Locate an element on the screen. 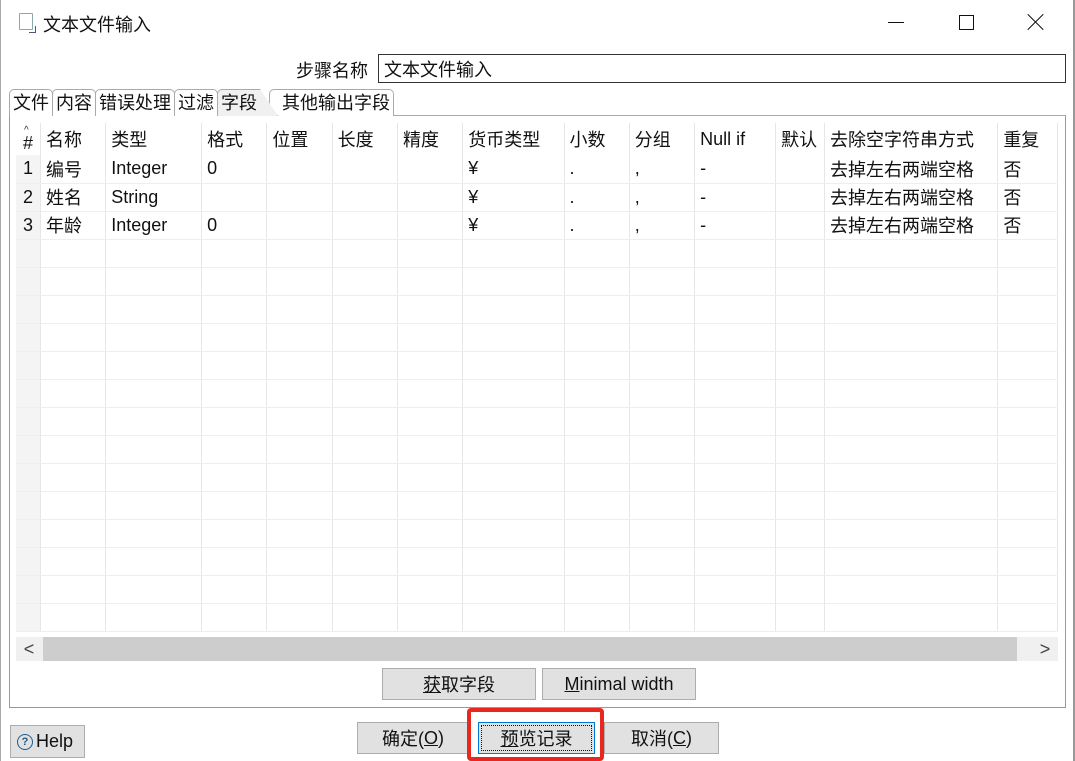  column-header: 重复 is located at coordinates (1027, 139).